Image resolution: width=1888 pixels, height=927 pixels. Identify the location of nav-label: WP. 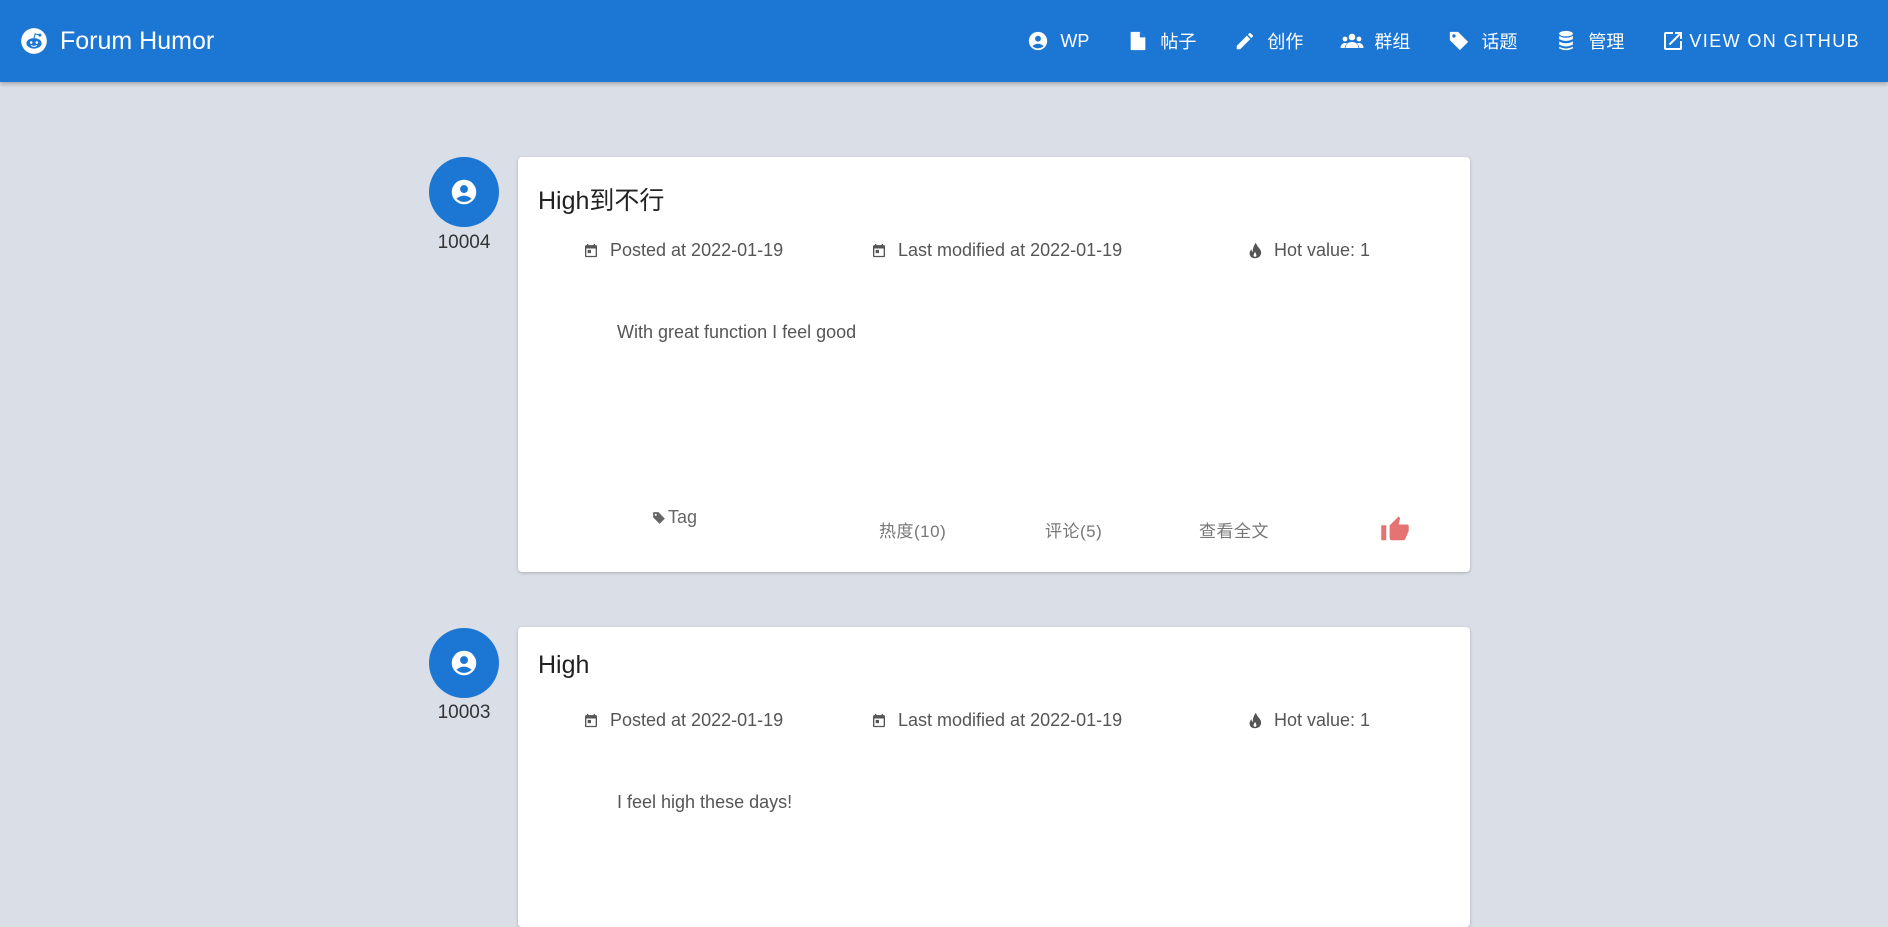
(1075, 40).